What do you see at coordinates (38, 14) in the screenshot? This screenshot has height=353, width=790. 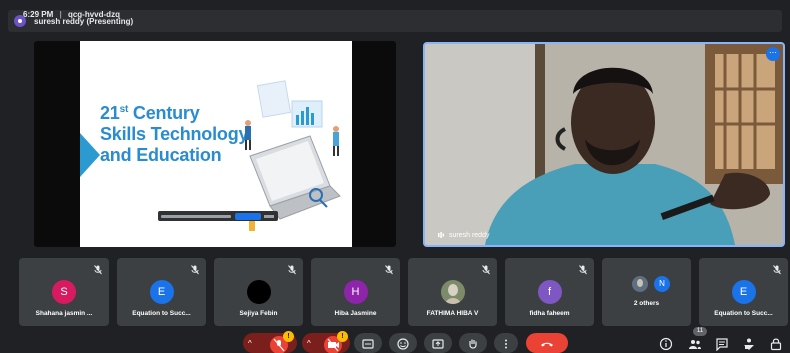 I see `clock-time: 6:29 PM` at bounding box center [38, 14].